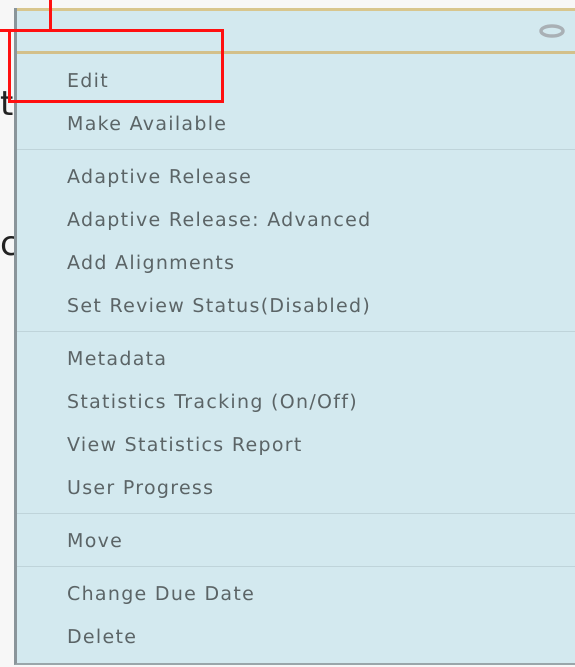 The width and height of the screenshot is (575, 667). I want to click on menu-item: Edit, so click(296, 80).